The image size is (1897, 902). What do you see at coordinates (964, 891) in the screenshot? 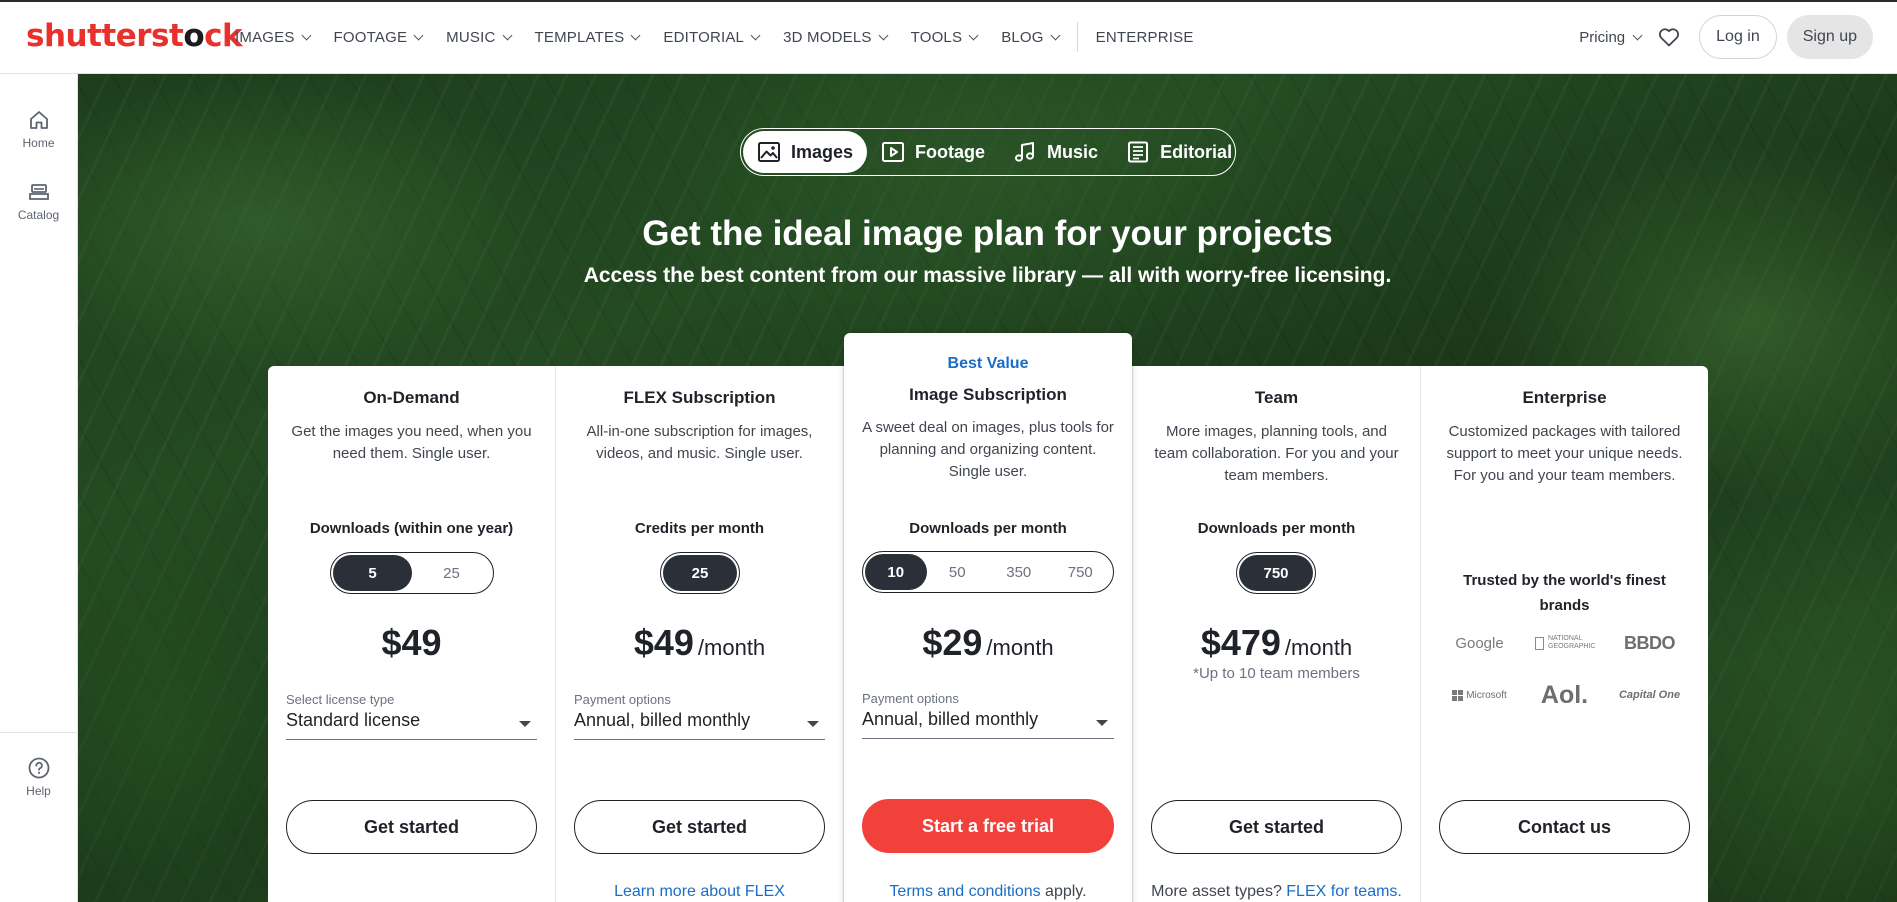
I see `terms-link: Terms and conditions` at bounding box center [964, 891].